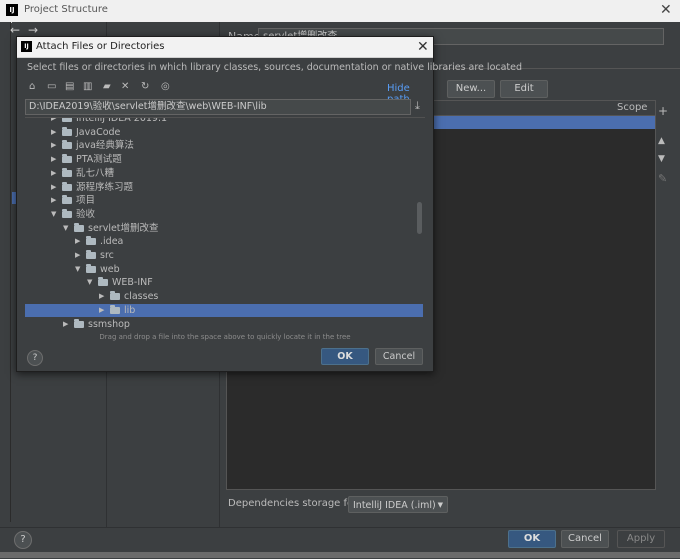 This screenshot has width=680, height=559. Describe the element at coordinates (663, 111) in the screenshot. I see `add-dependency-icon: +` at that location.